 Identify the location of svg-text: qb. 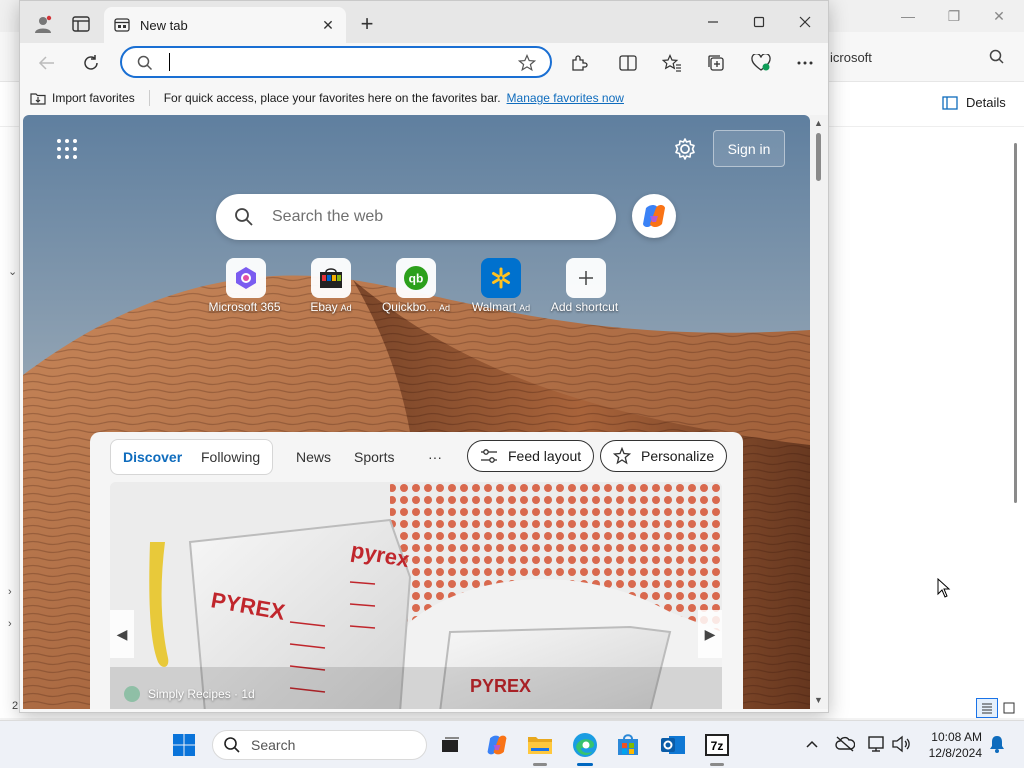
(416, 279).